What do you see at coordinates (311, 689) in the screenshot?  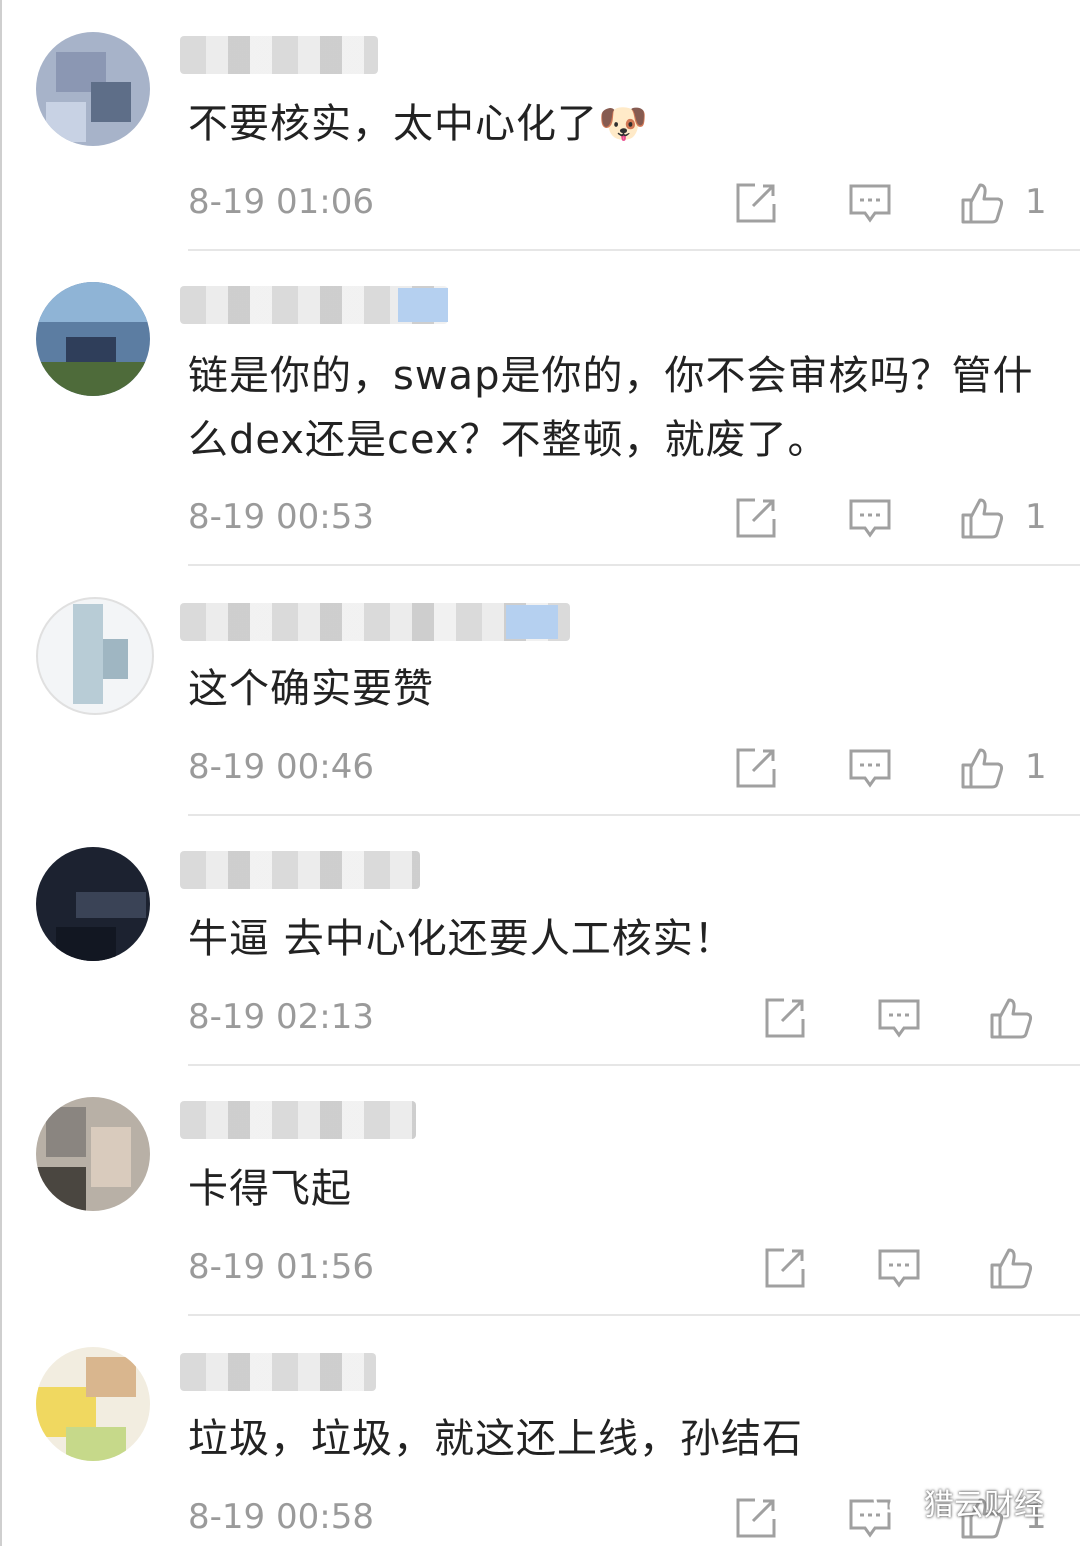 I see `comment-text: 这个确实要赞` at bounding box center [311, 689].